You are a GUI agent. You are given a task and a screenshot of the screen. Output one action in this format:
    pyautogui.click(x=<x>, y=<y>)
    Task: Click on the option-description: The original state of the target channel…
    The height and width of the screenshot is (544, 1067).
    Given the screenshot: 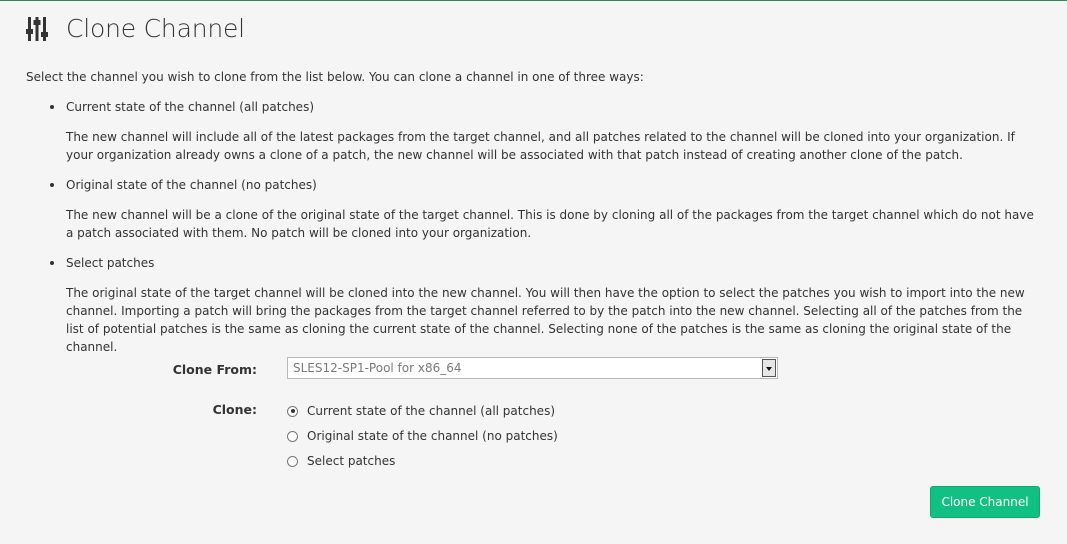 What is the action you would take?
    pyautogui.click(x=545, y=320)
    